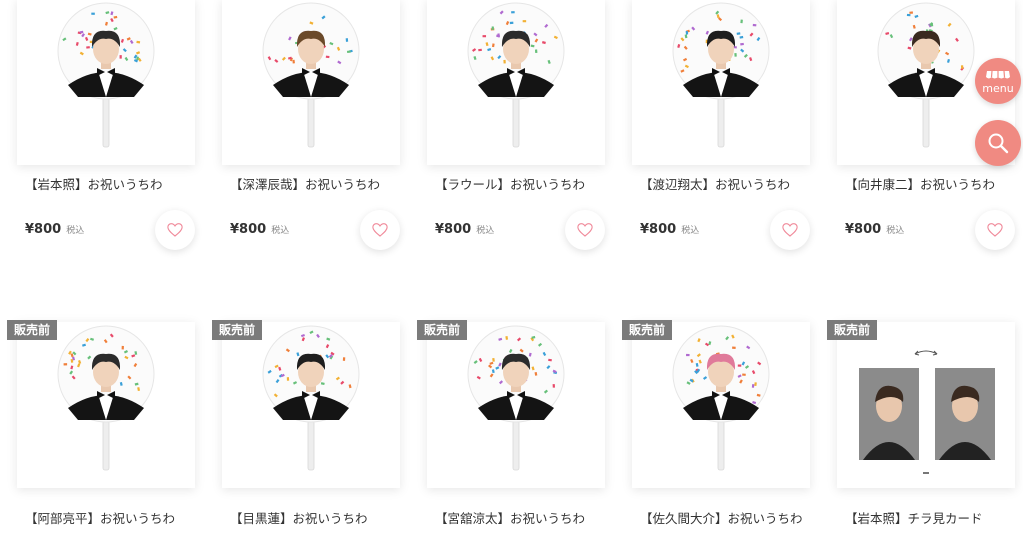 This screenshot has width=1023, height=550. What do you see at coordinates (110, 518) in the screenshot?
I see `product-name: 【阿部亮平】お祝いうちわ` at bounding box center [110, 518].